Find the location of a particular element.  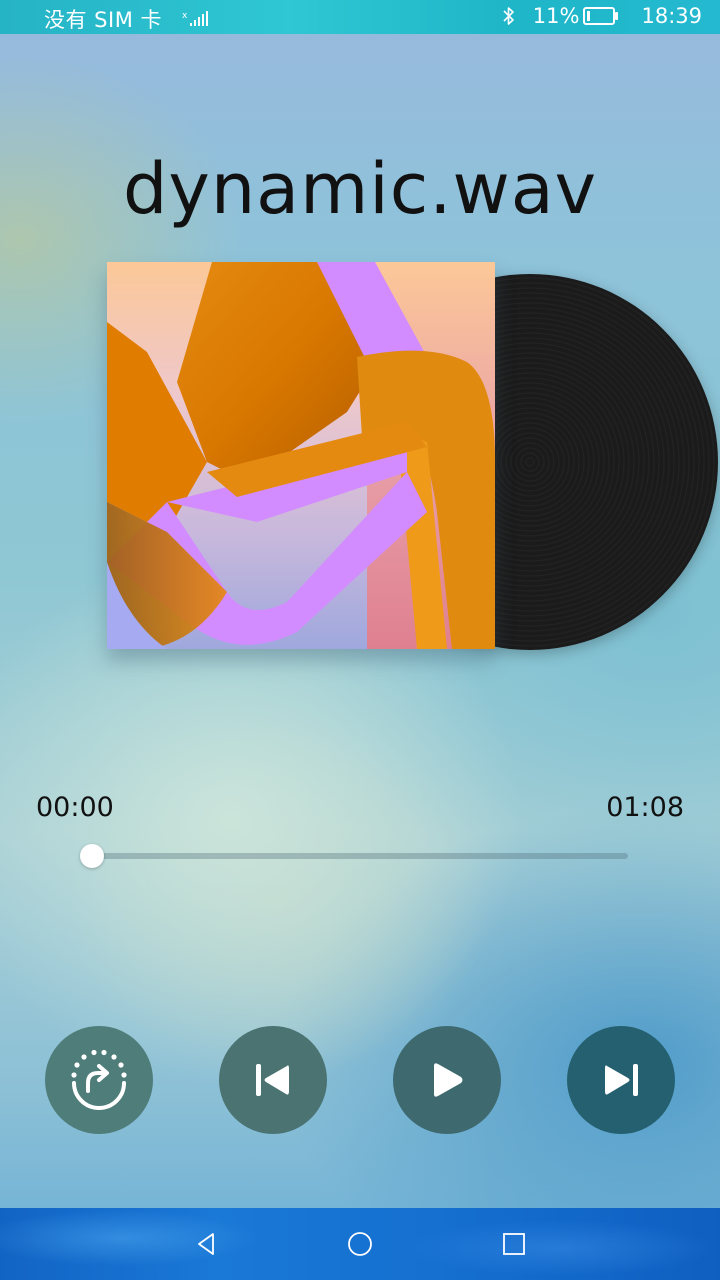

status-bar: 没有 SIM 卡 x 11% 18:39 is located at coordinates (360, 17).